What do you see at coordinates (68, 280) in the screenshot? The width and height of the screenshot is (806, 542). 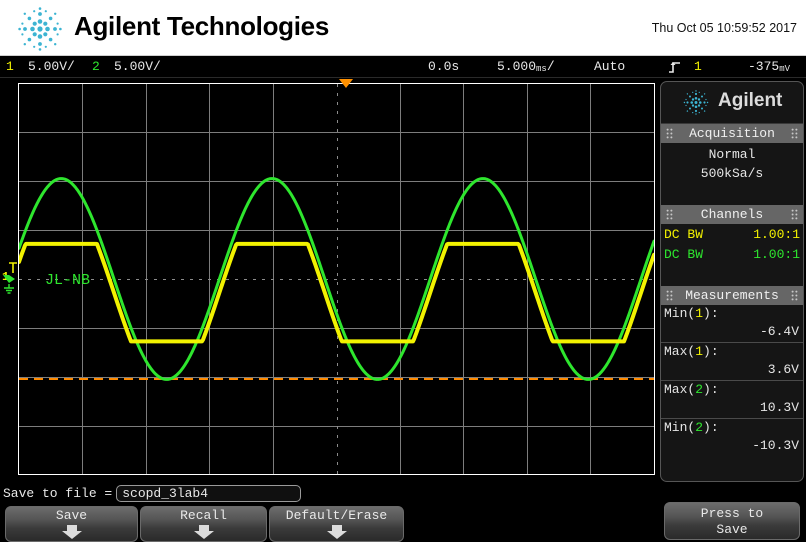 I see `channel-annotation-label: JL-NB` at bounding box center [68, 280].